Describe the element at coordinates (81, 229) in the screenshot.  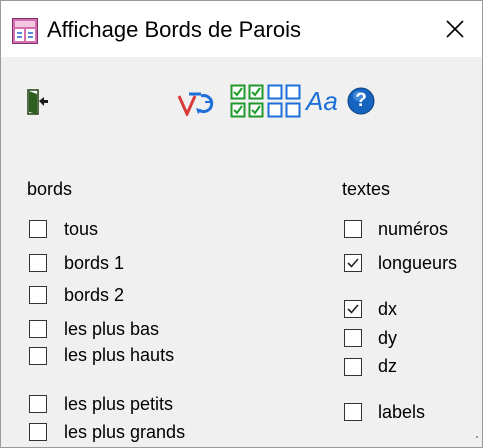
I see `bords-label-tous: tous` at that location.